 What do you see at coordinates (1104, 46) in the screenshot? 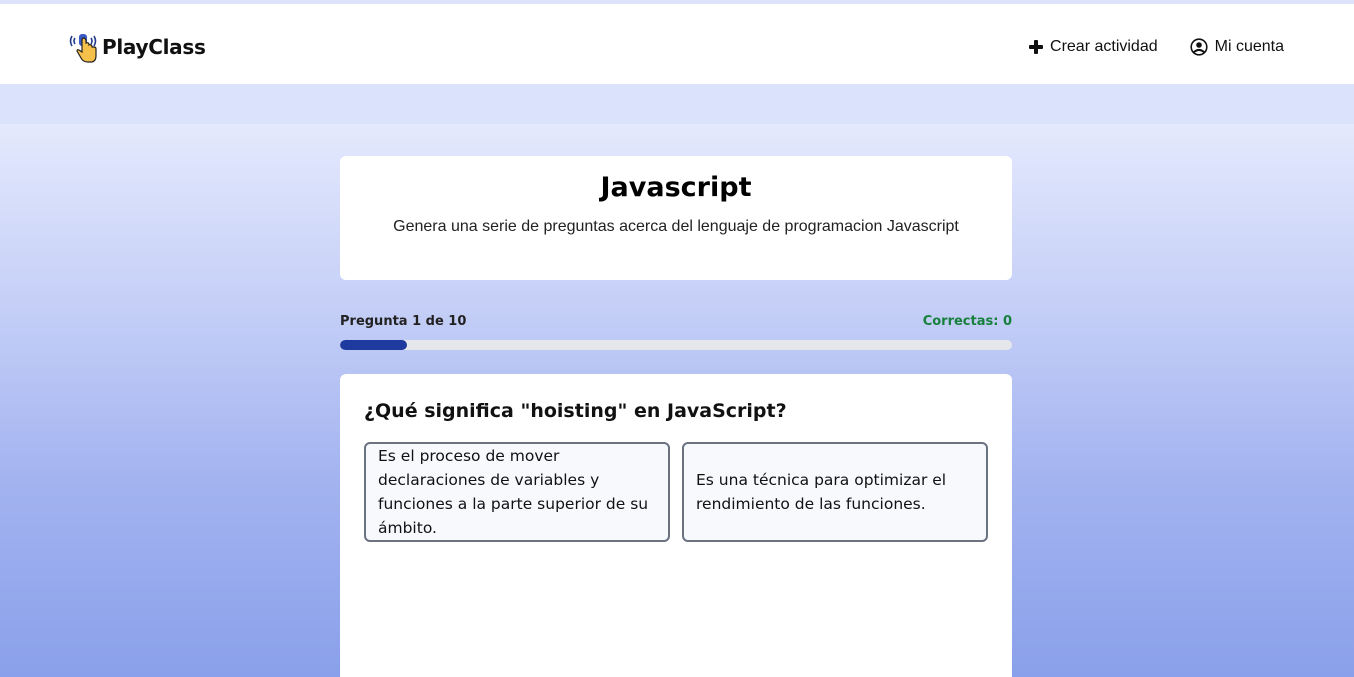
I see `create-activity-label: Crear actividad` at bounding box center [1104, 46].